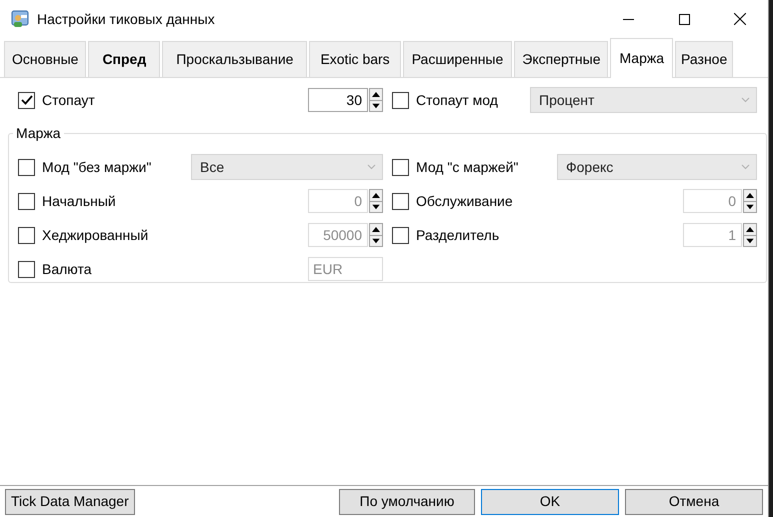 The image size is (773, 517). What do you see at coordinates (20, 19) in the screenshot?
I see `app-icon` at bounding box center [20, 19].